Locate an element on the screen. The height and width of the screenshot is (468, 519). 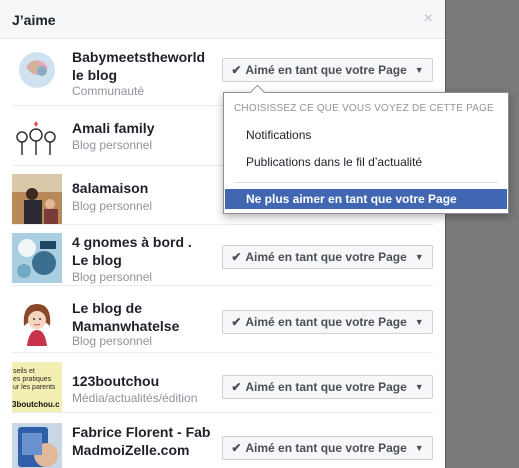
page-name-link: 123boutchou is located at coordinates (142, 381).